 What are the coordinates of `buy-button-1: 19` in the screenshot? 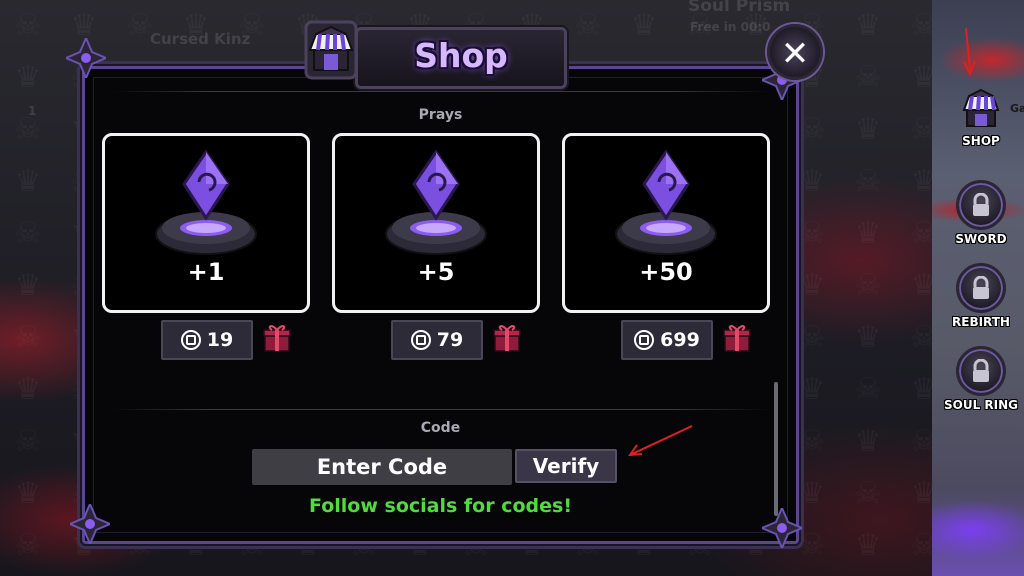 It's located at (207, 340).